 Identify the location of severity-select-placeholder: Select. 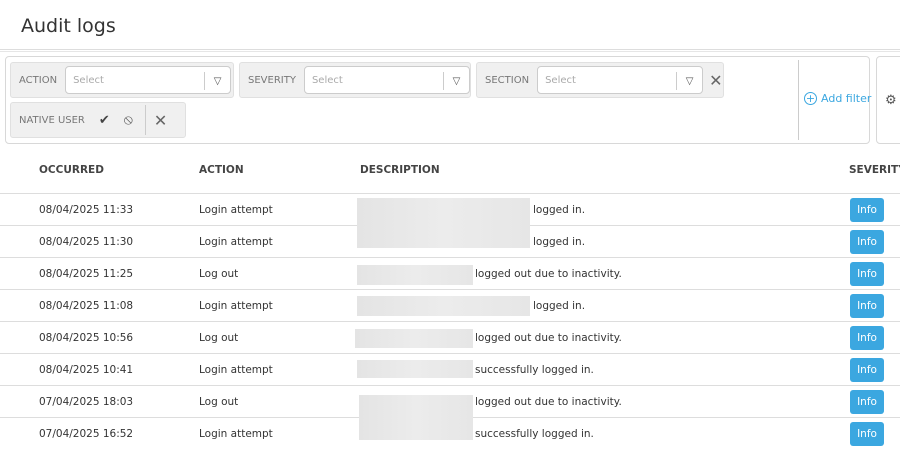
(327, 80).